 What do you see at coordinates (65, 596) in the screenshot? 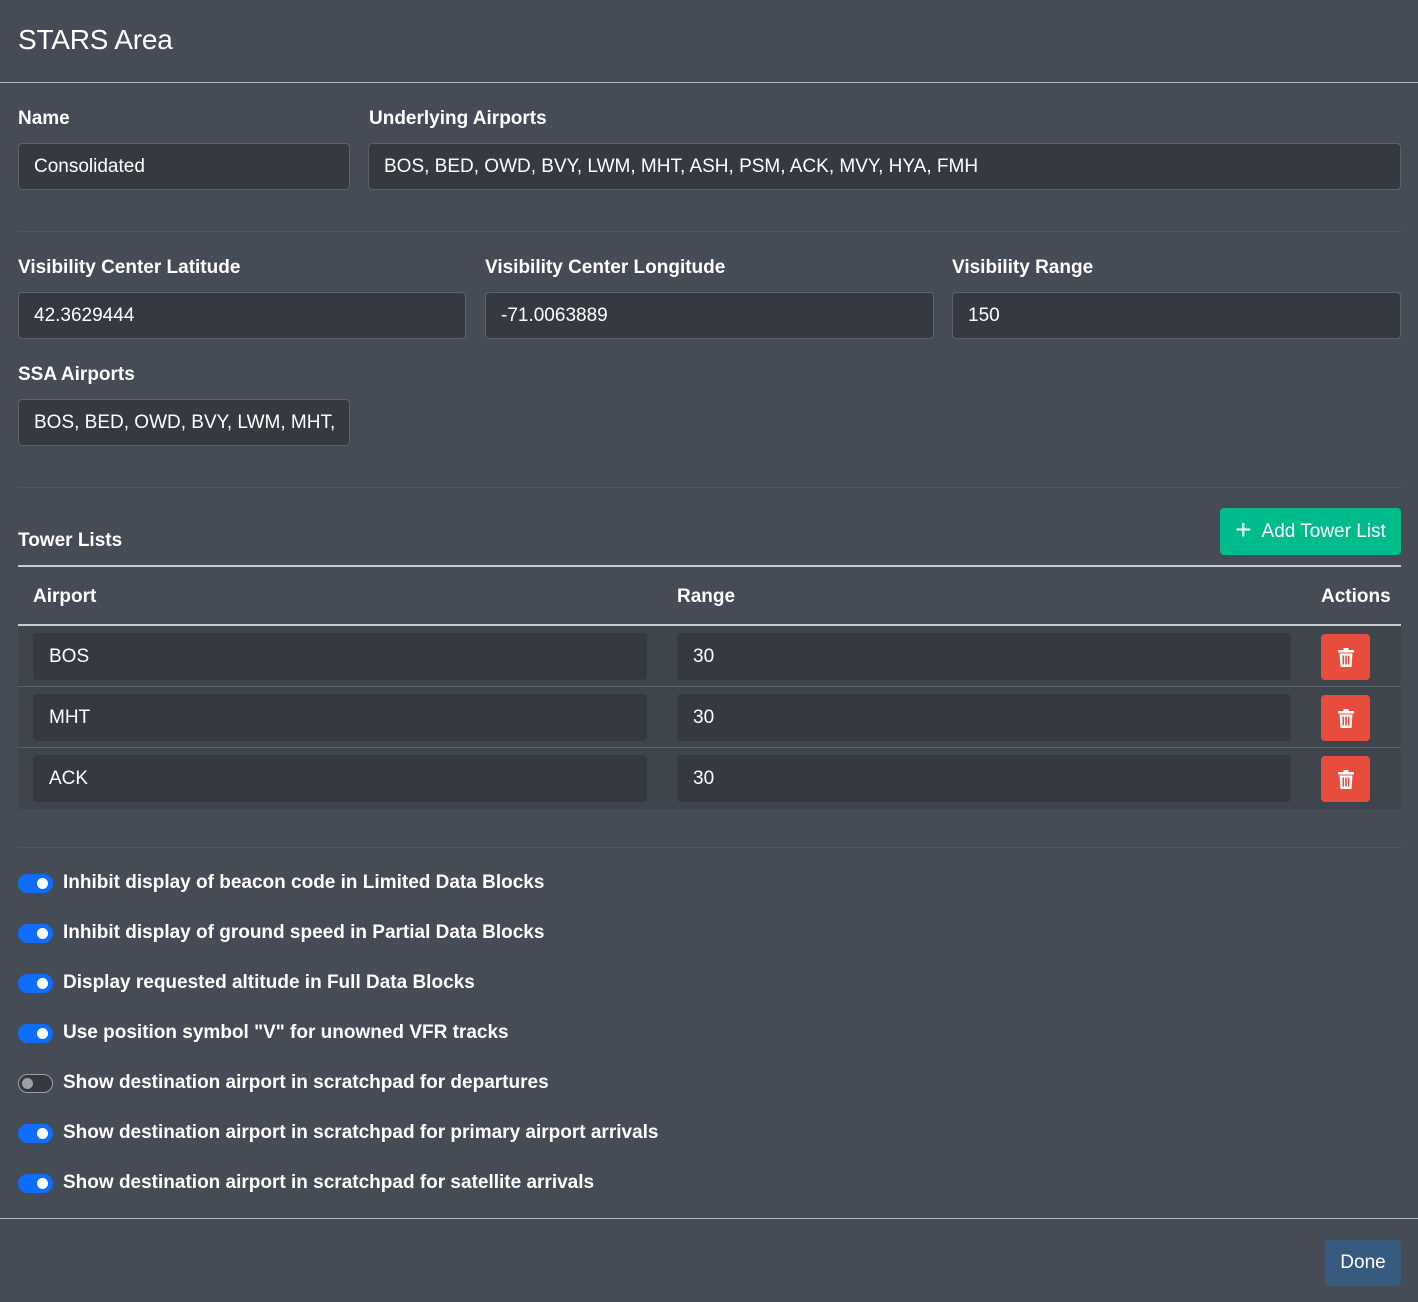
I see `column-header-airport: Airport` at bounding box center [65, 596].